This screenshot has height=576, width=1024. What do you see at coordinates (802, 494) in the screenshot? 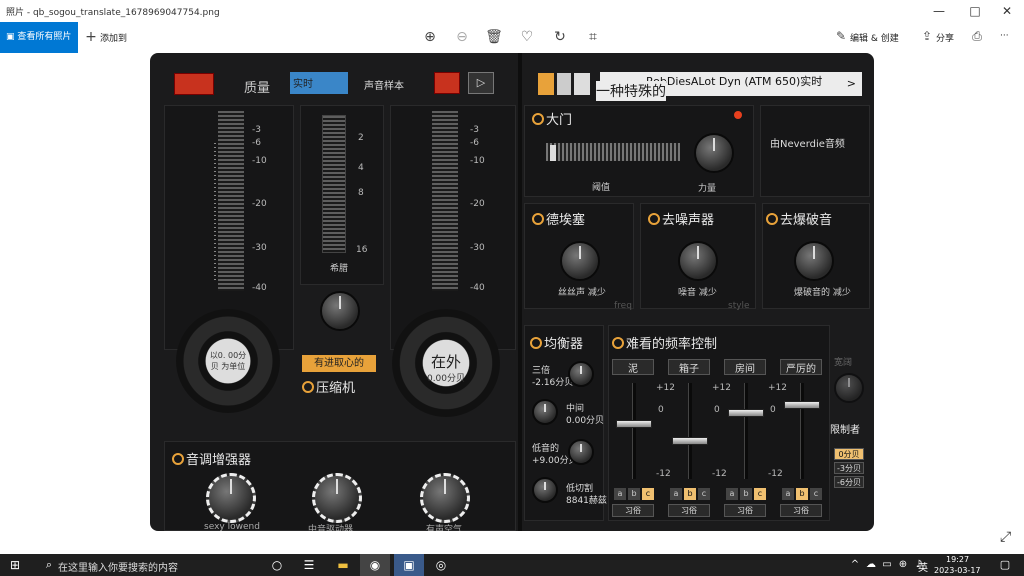
I see `harsh-b-button: b` at bounding box center [802, 494].